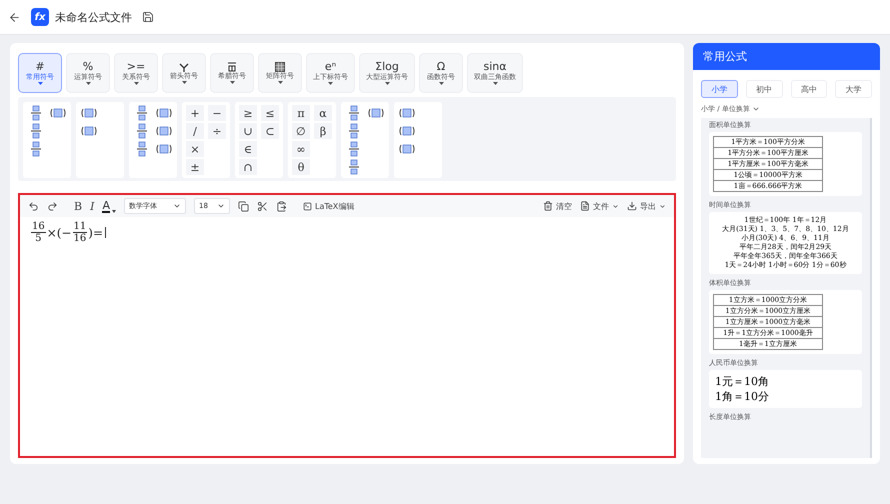  What do you see at coordinates (280, 67) in the screenshot?
I see `matrix-grid-icon` at bounding box center [280, 67].